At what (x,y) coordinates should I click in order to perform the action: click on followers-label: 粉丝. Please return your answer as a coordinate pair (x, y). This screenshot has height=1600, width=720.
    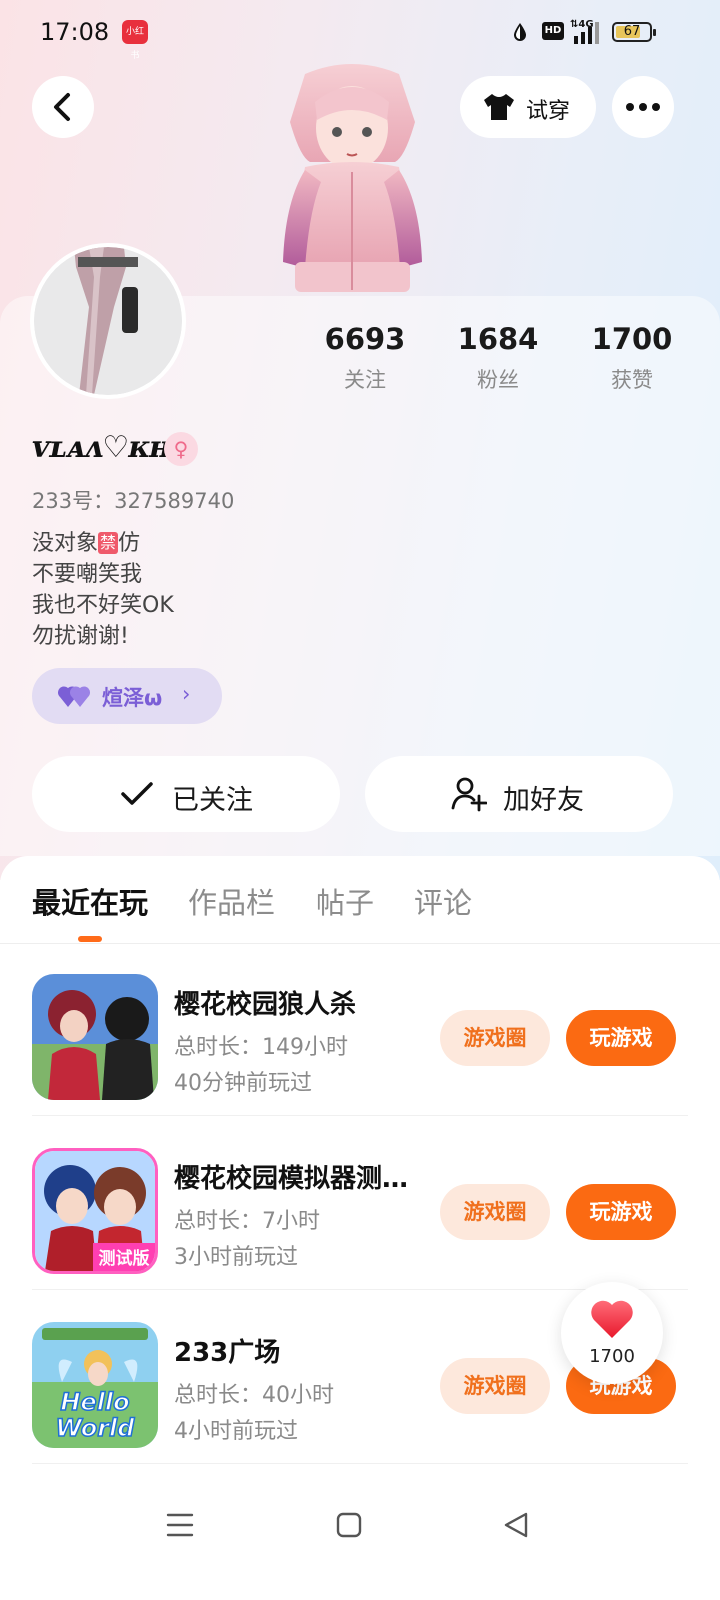
    Looking at the image, I should click on (498, 380).